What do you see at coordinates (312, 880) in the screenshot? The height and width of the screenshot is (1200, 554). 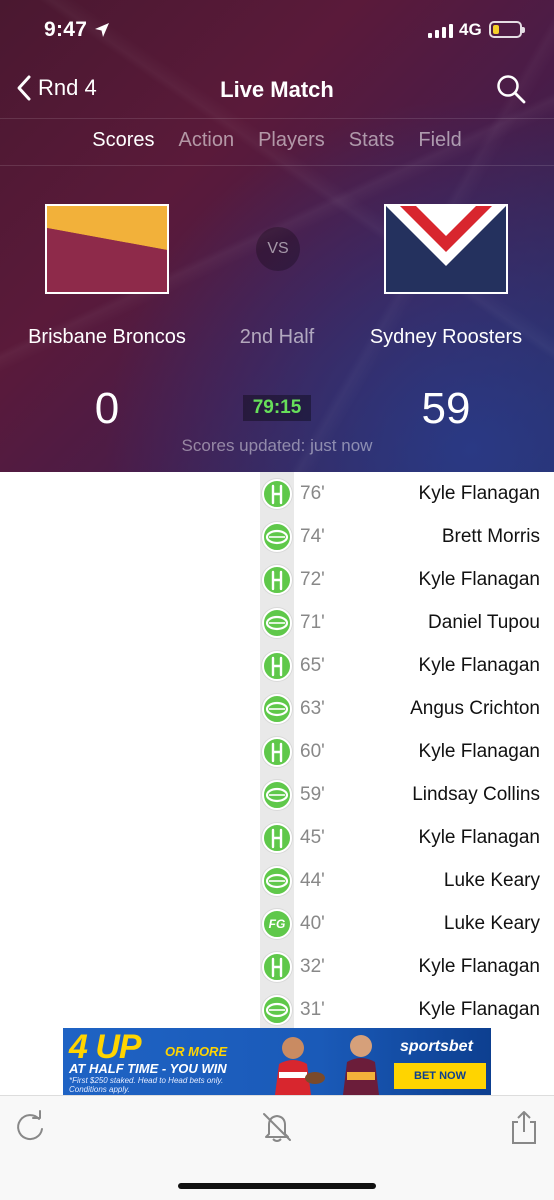 I see `event-minute: 44'` at bounding box center [312, 880].